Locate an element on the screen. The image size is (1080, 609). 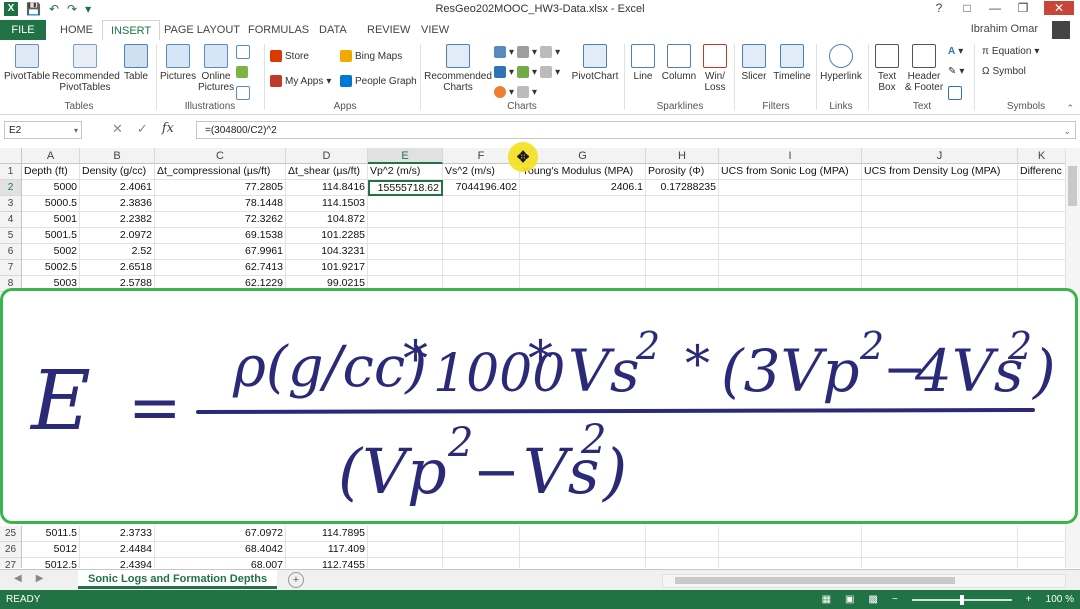
header-cell: UCS from Density Log (MPA) is located at coordinates (940, 172).